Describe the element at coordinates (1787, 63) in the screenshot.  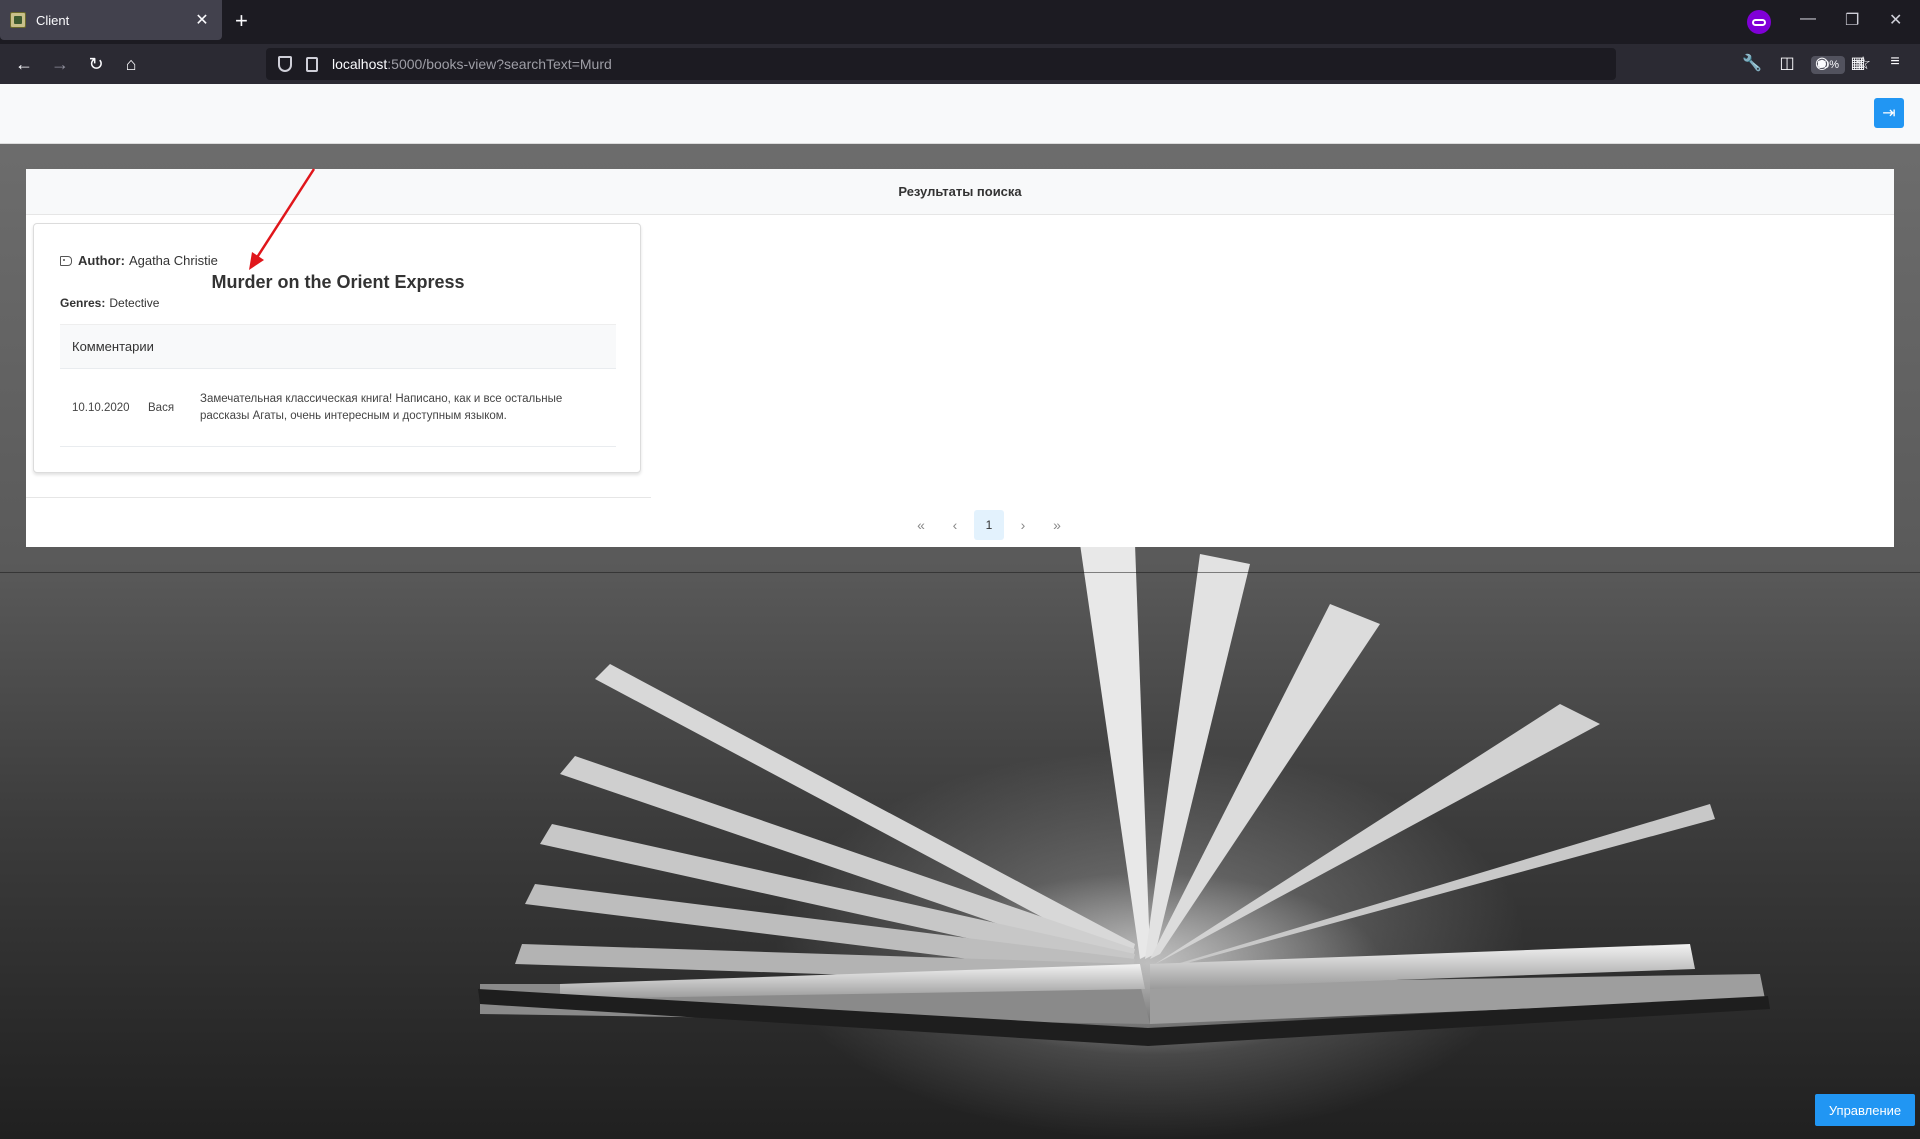
I see `pocket-icon: ◫` at that location.